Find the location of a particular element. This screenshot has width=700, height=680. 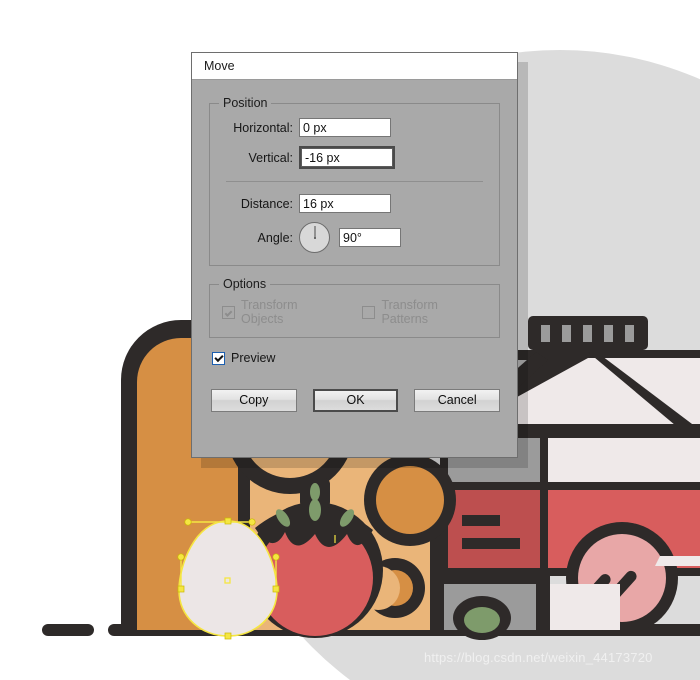

distance-field-row: Distance: is located at coordinates (354, 203).